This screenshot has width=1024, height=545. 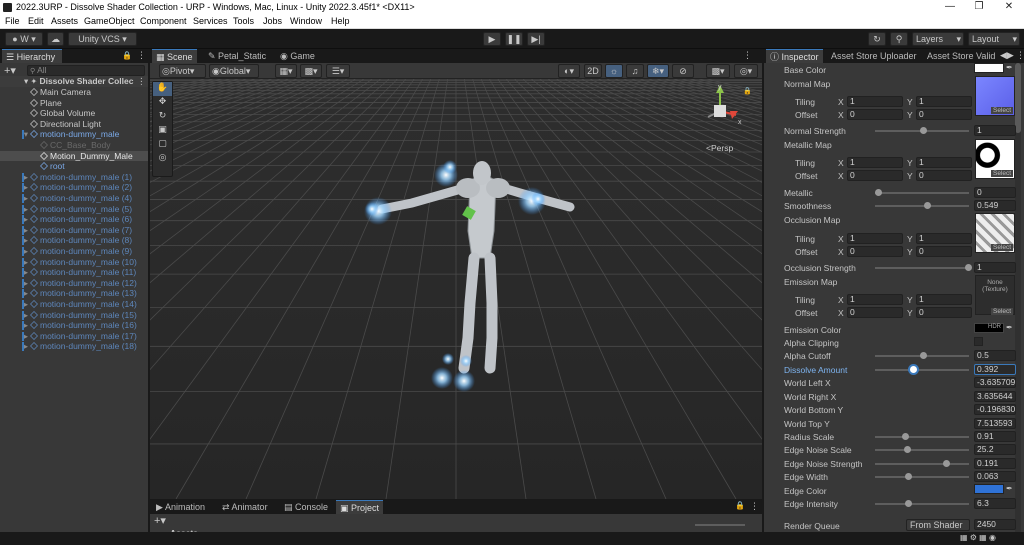 I want to click on tab-hierarchy: ☰ Hierarchy, so click(x=32, y=56).